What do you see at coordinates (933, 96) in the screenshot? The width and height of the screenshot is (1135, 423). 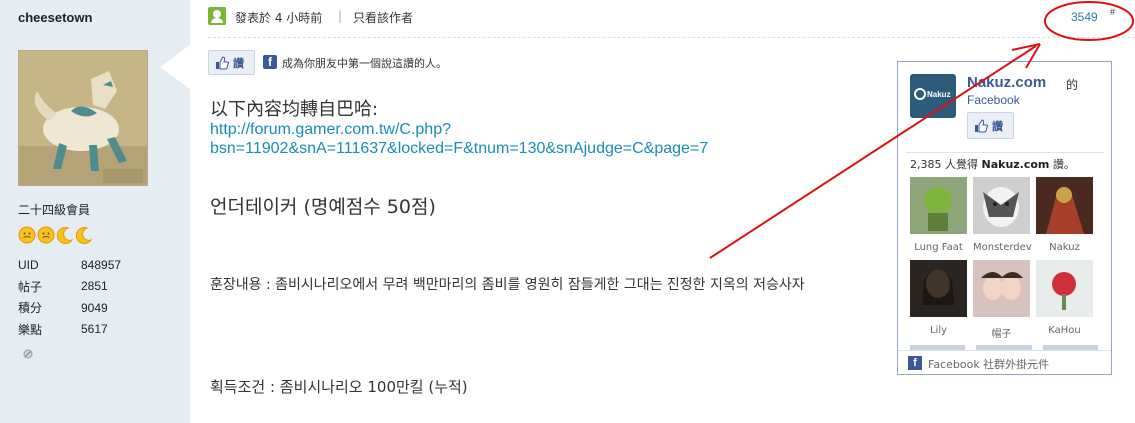 I see `nakuz-logo: Nakuz` at bounding box center [933, 96].